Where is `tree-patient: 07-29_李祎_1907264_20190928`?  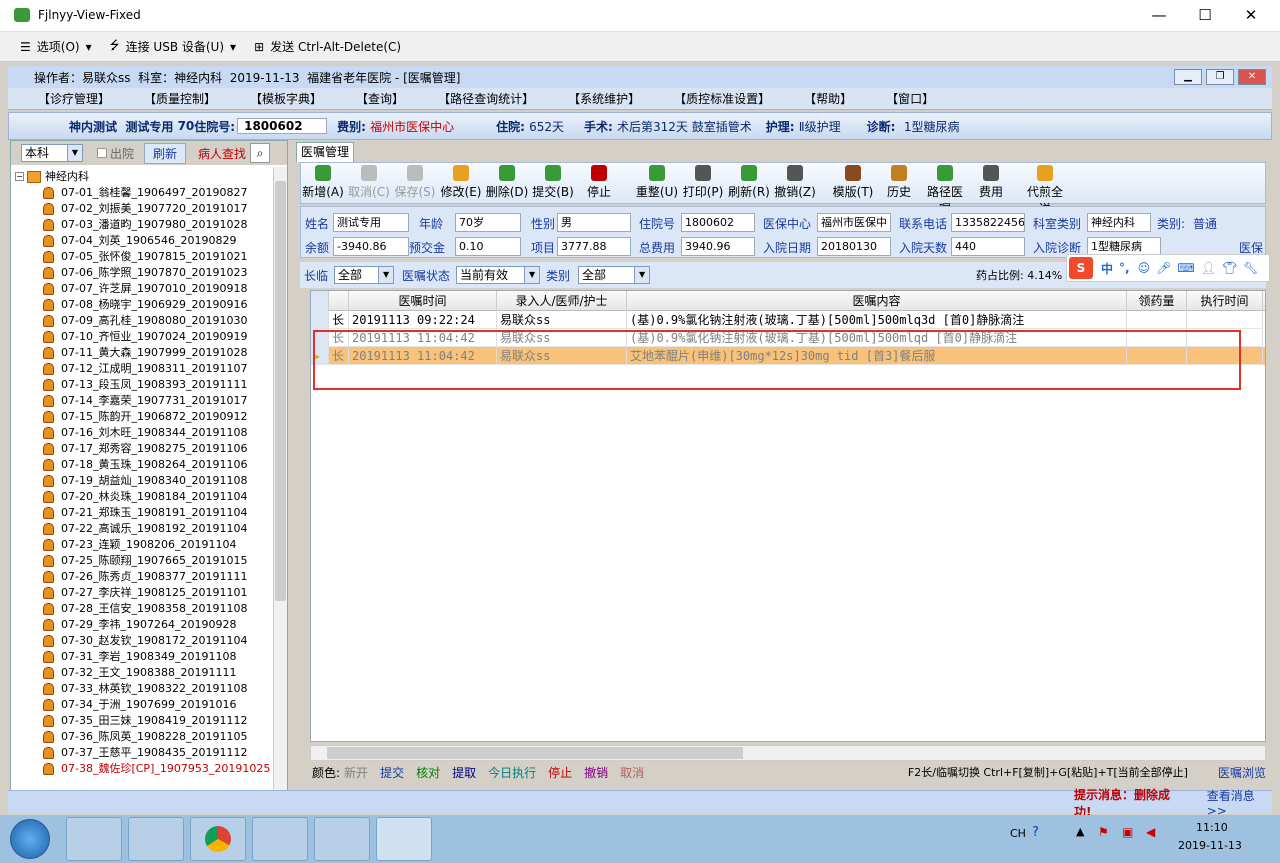
tree-patient: 07-29_李祎_1907264_20190928 is located at coordinates (142, 625).